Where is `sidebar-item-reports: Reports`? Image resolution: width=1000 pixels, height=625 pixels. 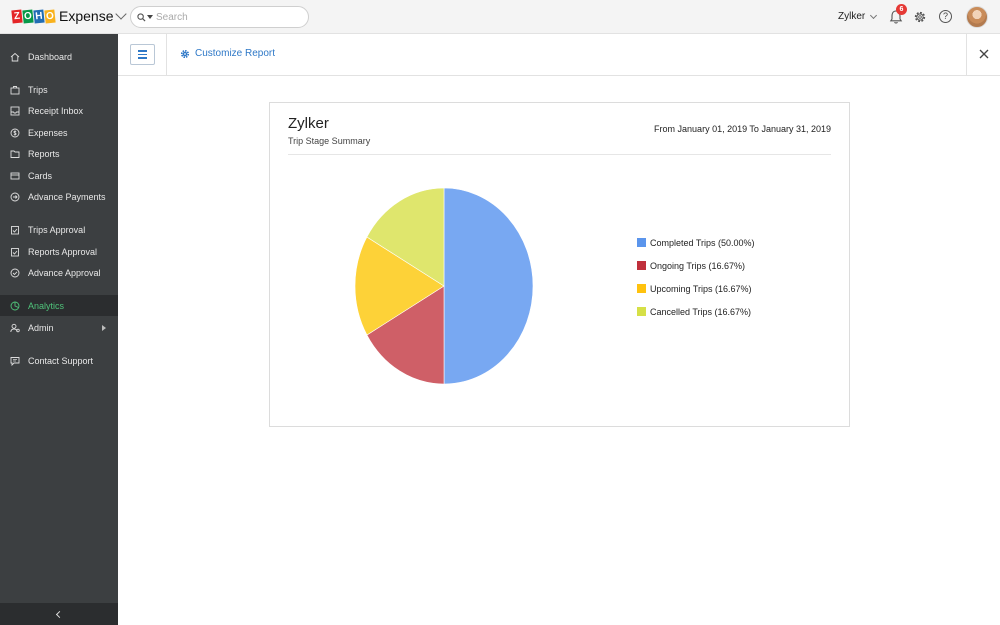
sidebar-item-reports: Reports is located at coordinates (59, 153).